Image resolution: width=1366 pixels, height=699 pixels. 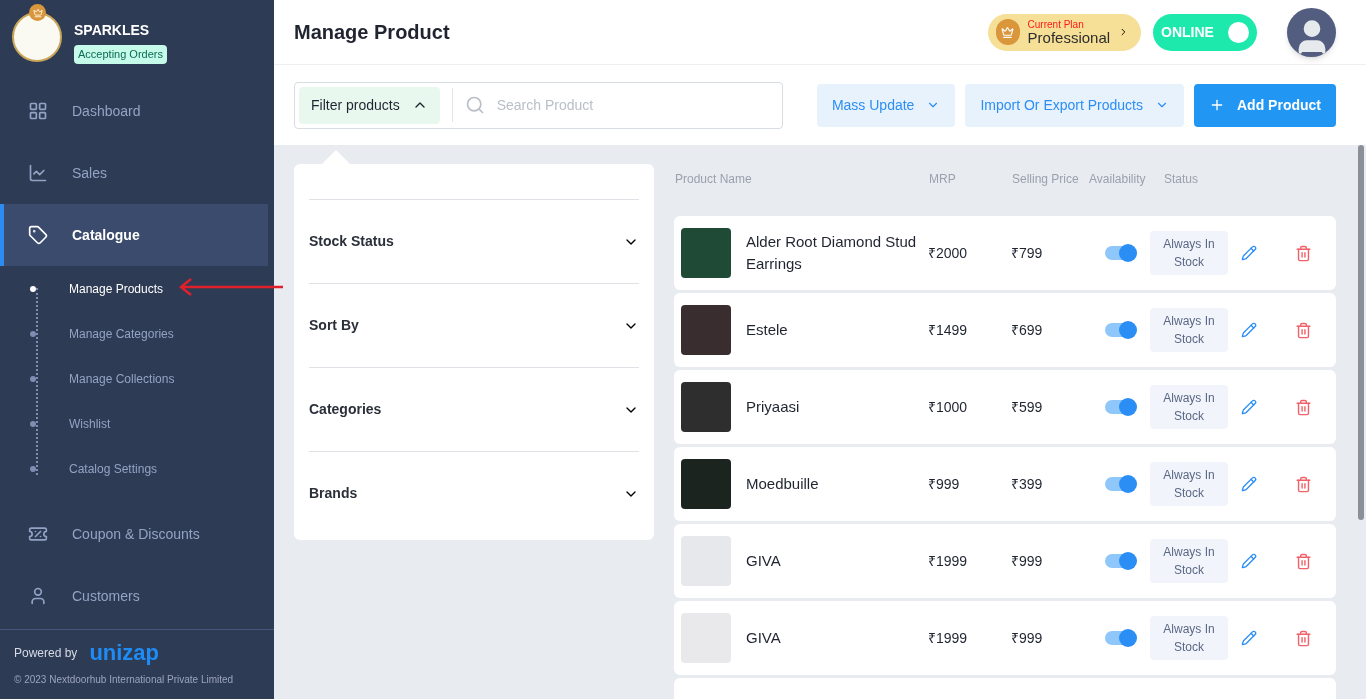 What do you see at coordinates (773, 407) in the screenshot?
I see `product-name: Priyaasi` at bounding box center [773, 407].